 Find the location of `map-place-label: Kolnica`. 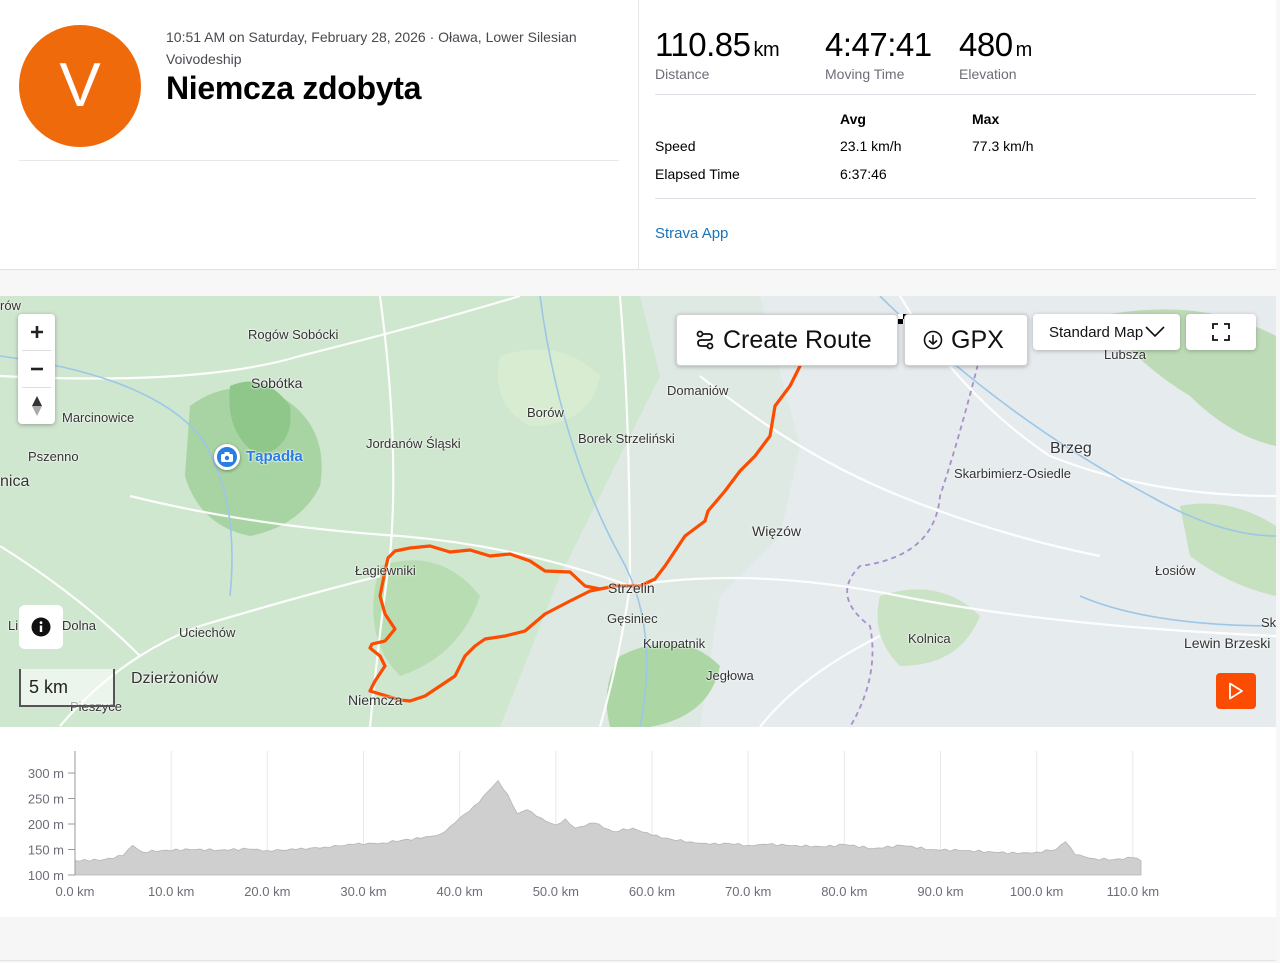

map-place-label: Kolnica is located at coordinates (929, 638).